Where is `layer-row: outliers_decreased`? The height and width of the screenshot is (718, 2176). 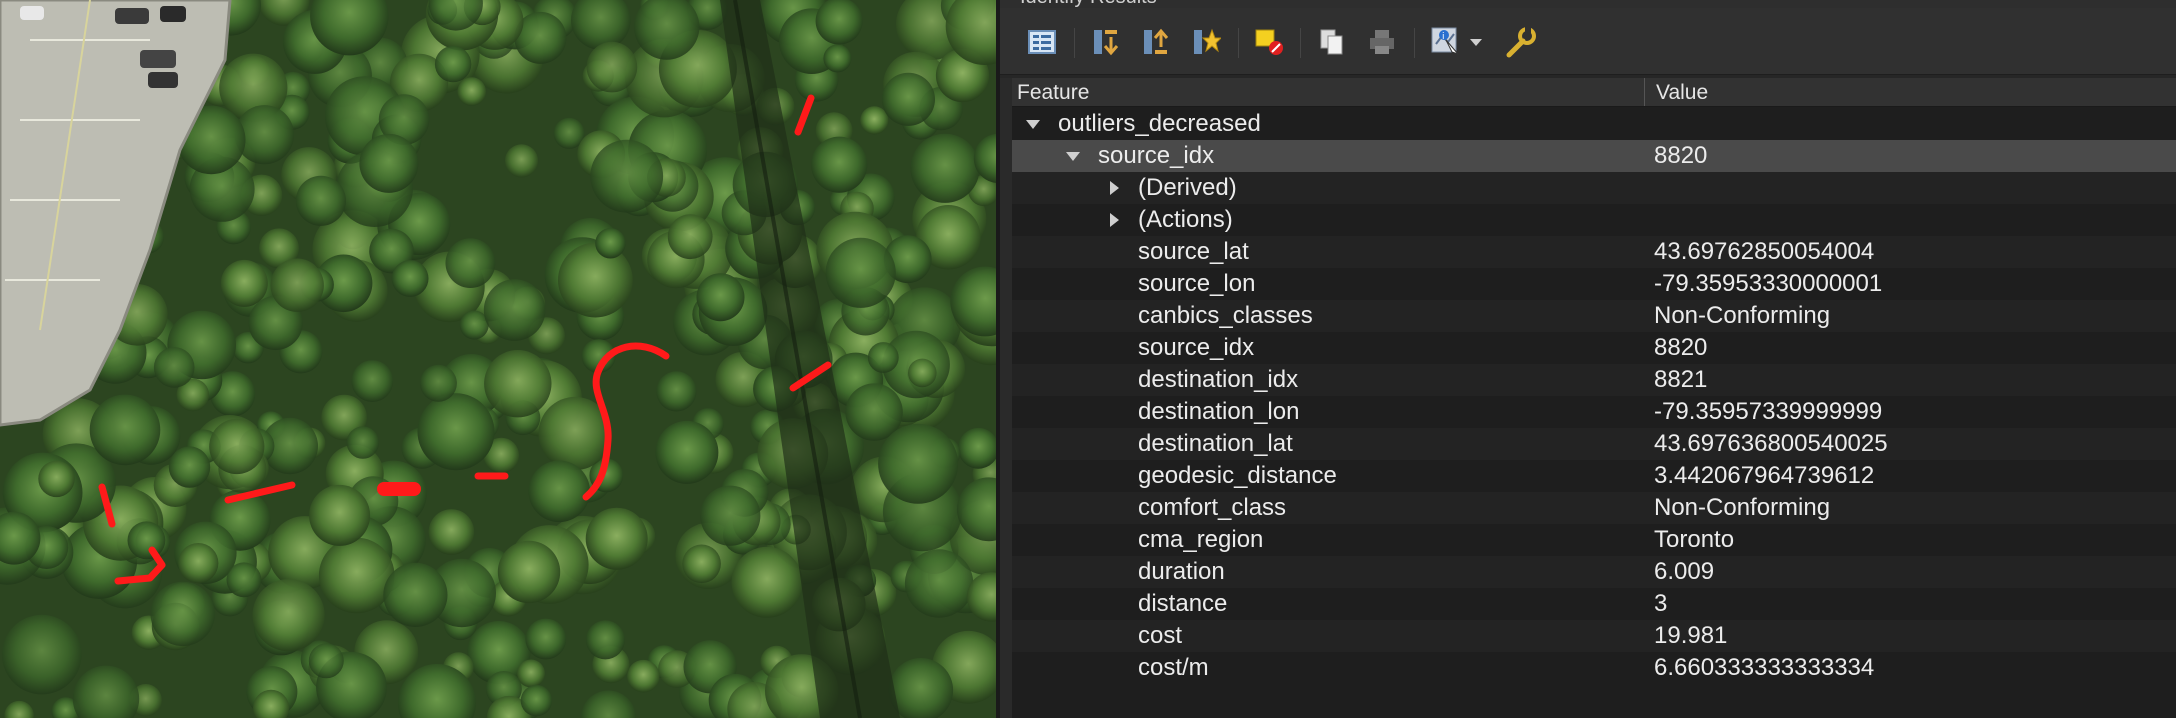
layer-row: outliers_decreased is located at coordinates (1594, 124).